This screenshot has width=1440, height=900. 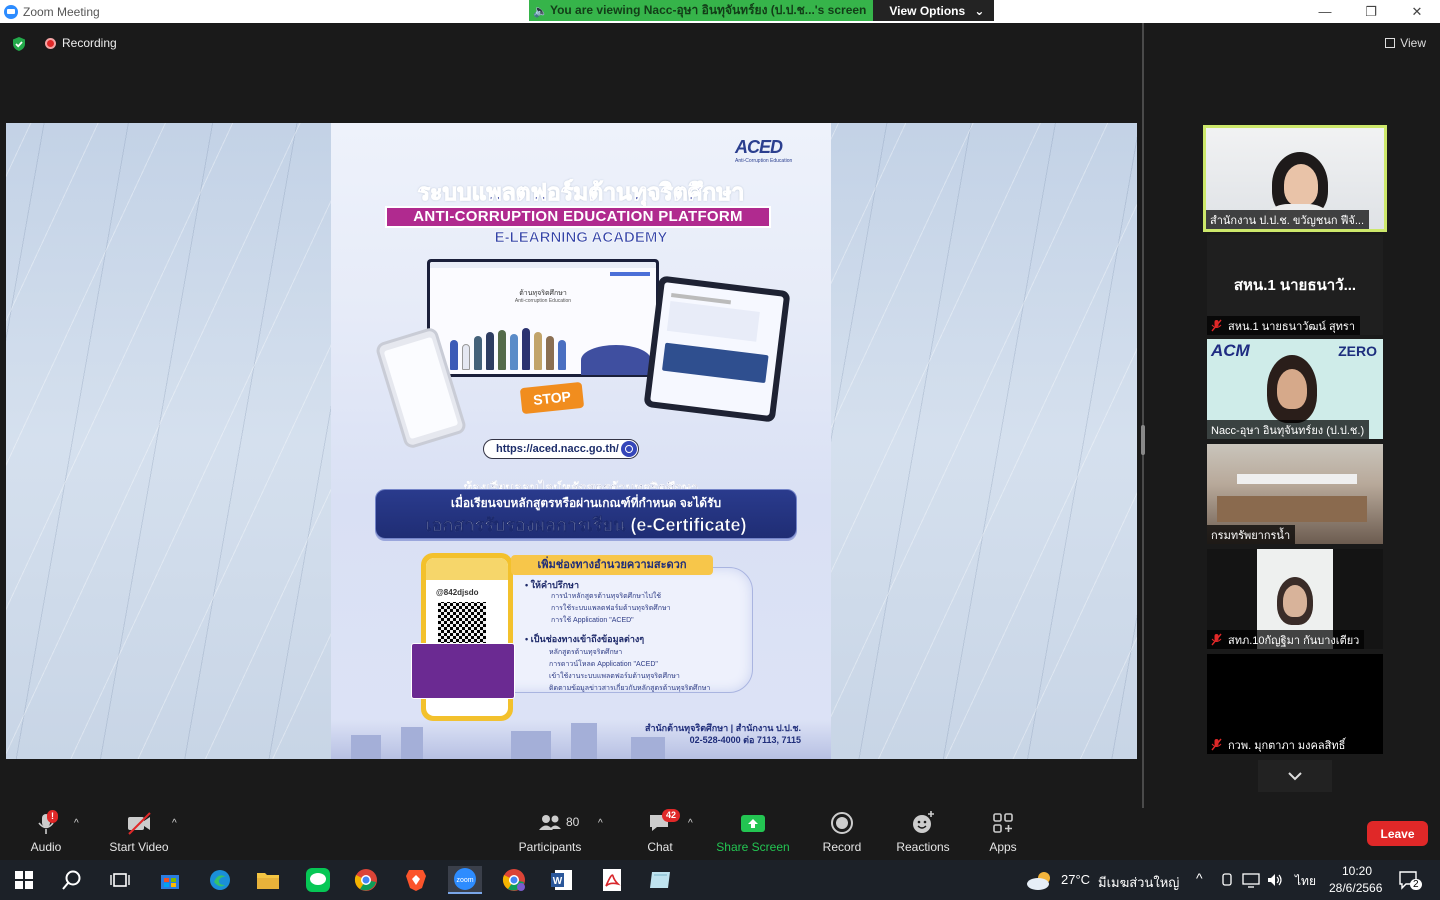 I want to click on poster-url: https://aced.nacc.go.th/, so click(x=561, y=449).